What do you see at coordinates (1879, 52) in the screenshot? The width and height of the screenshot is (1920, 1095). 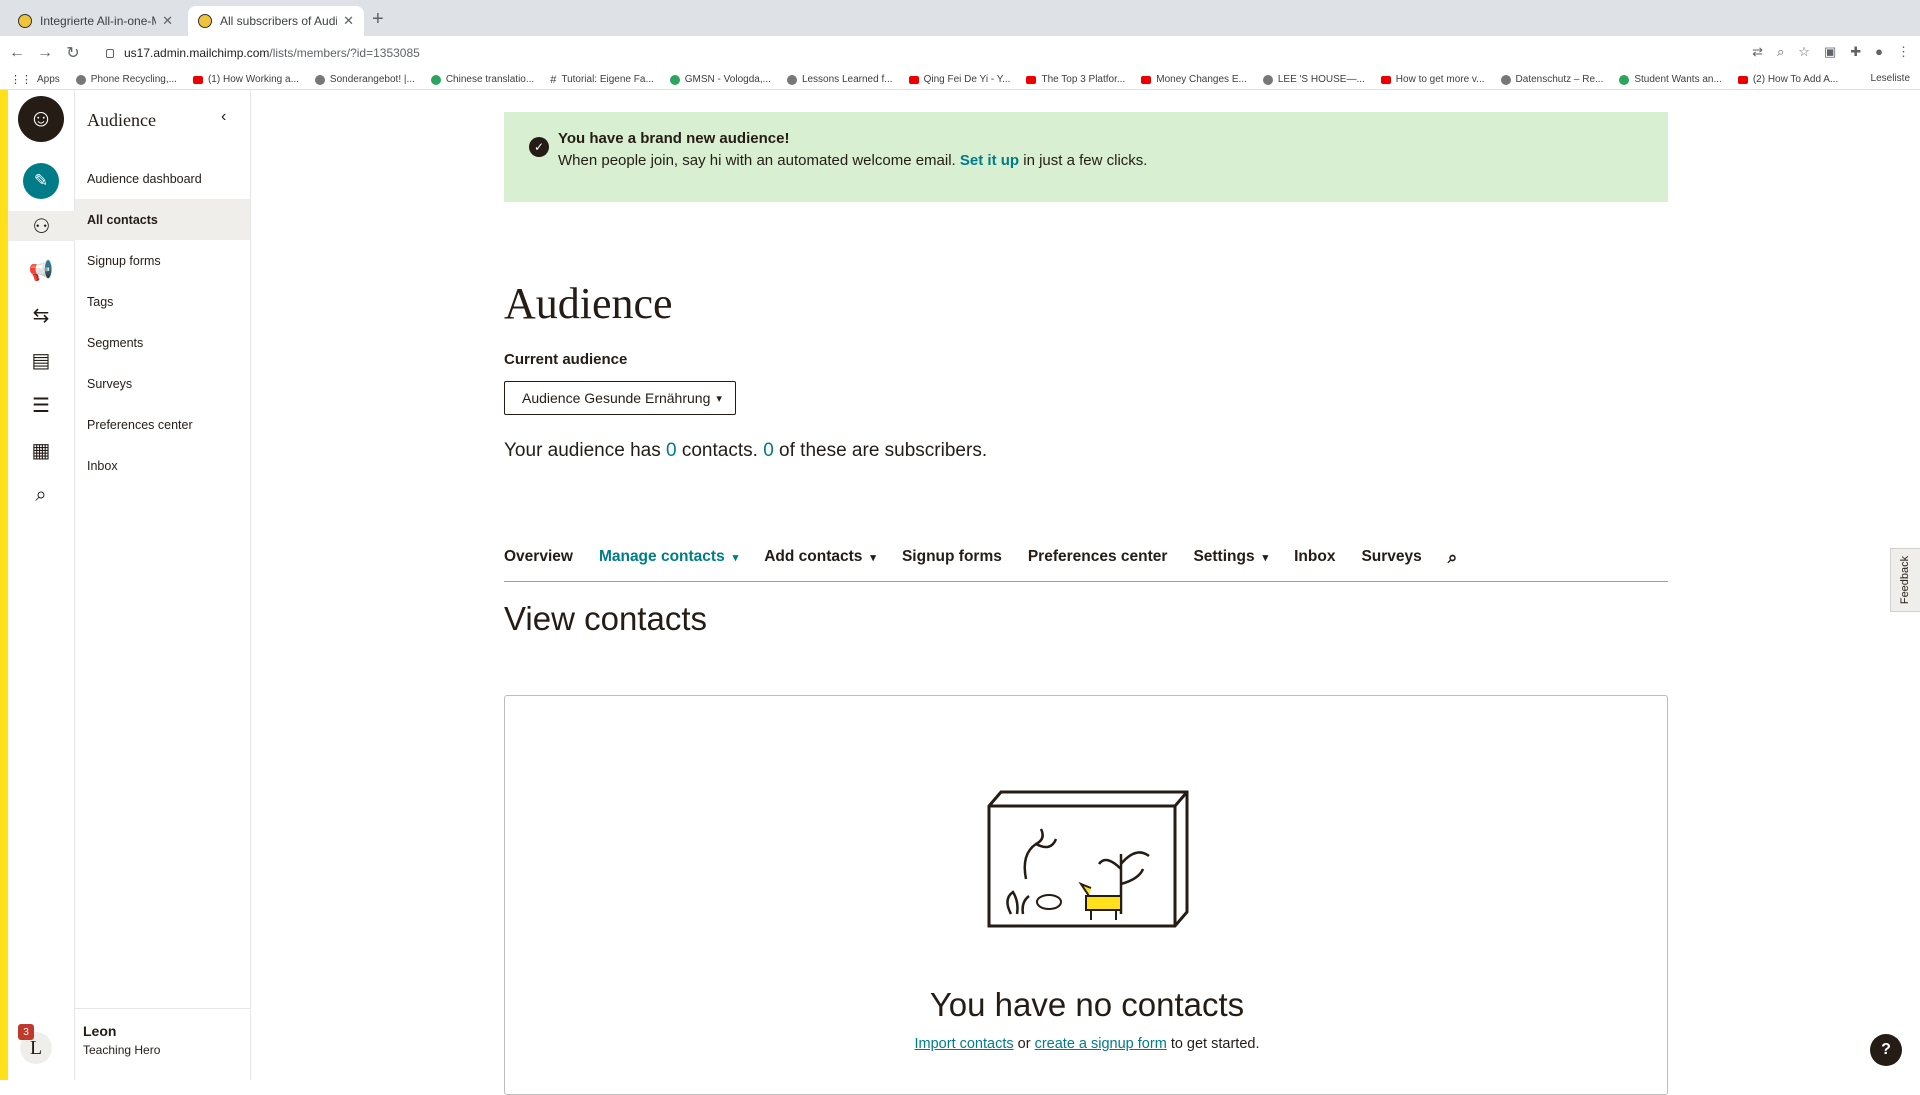 I see `profile-icon: ●` at bounding box center [1879, 52].